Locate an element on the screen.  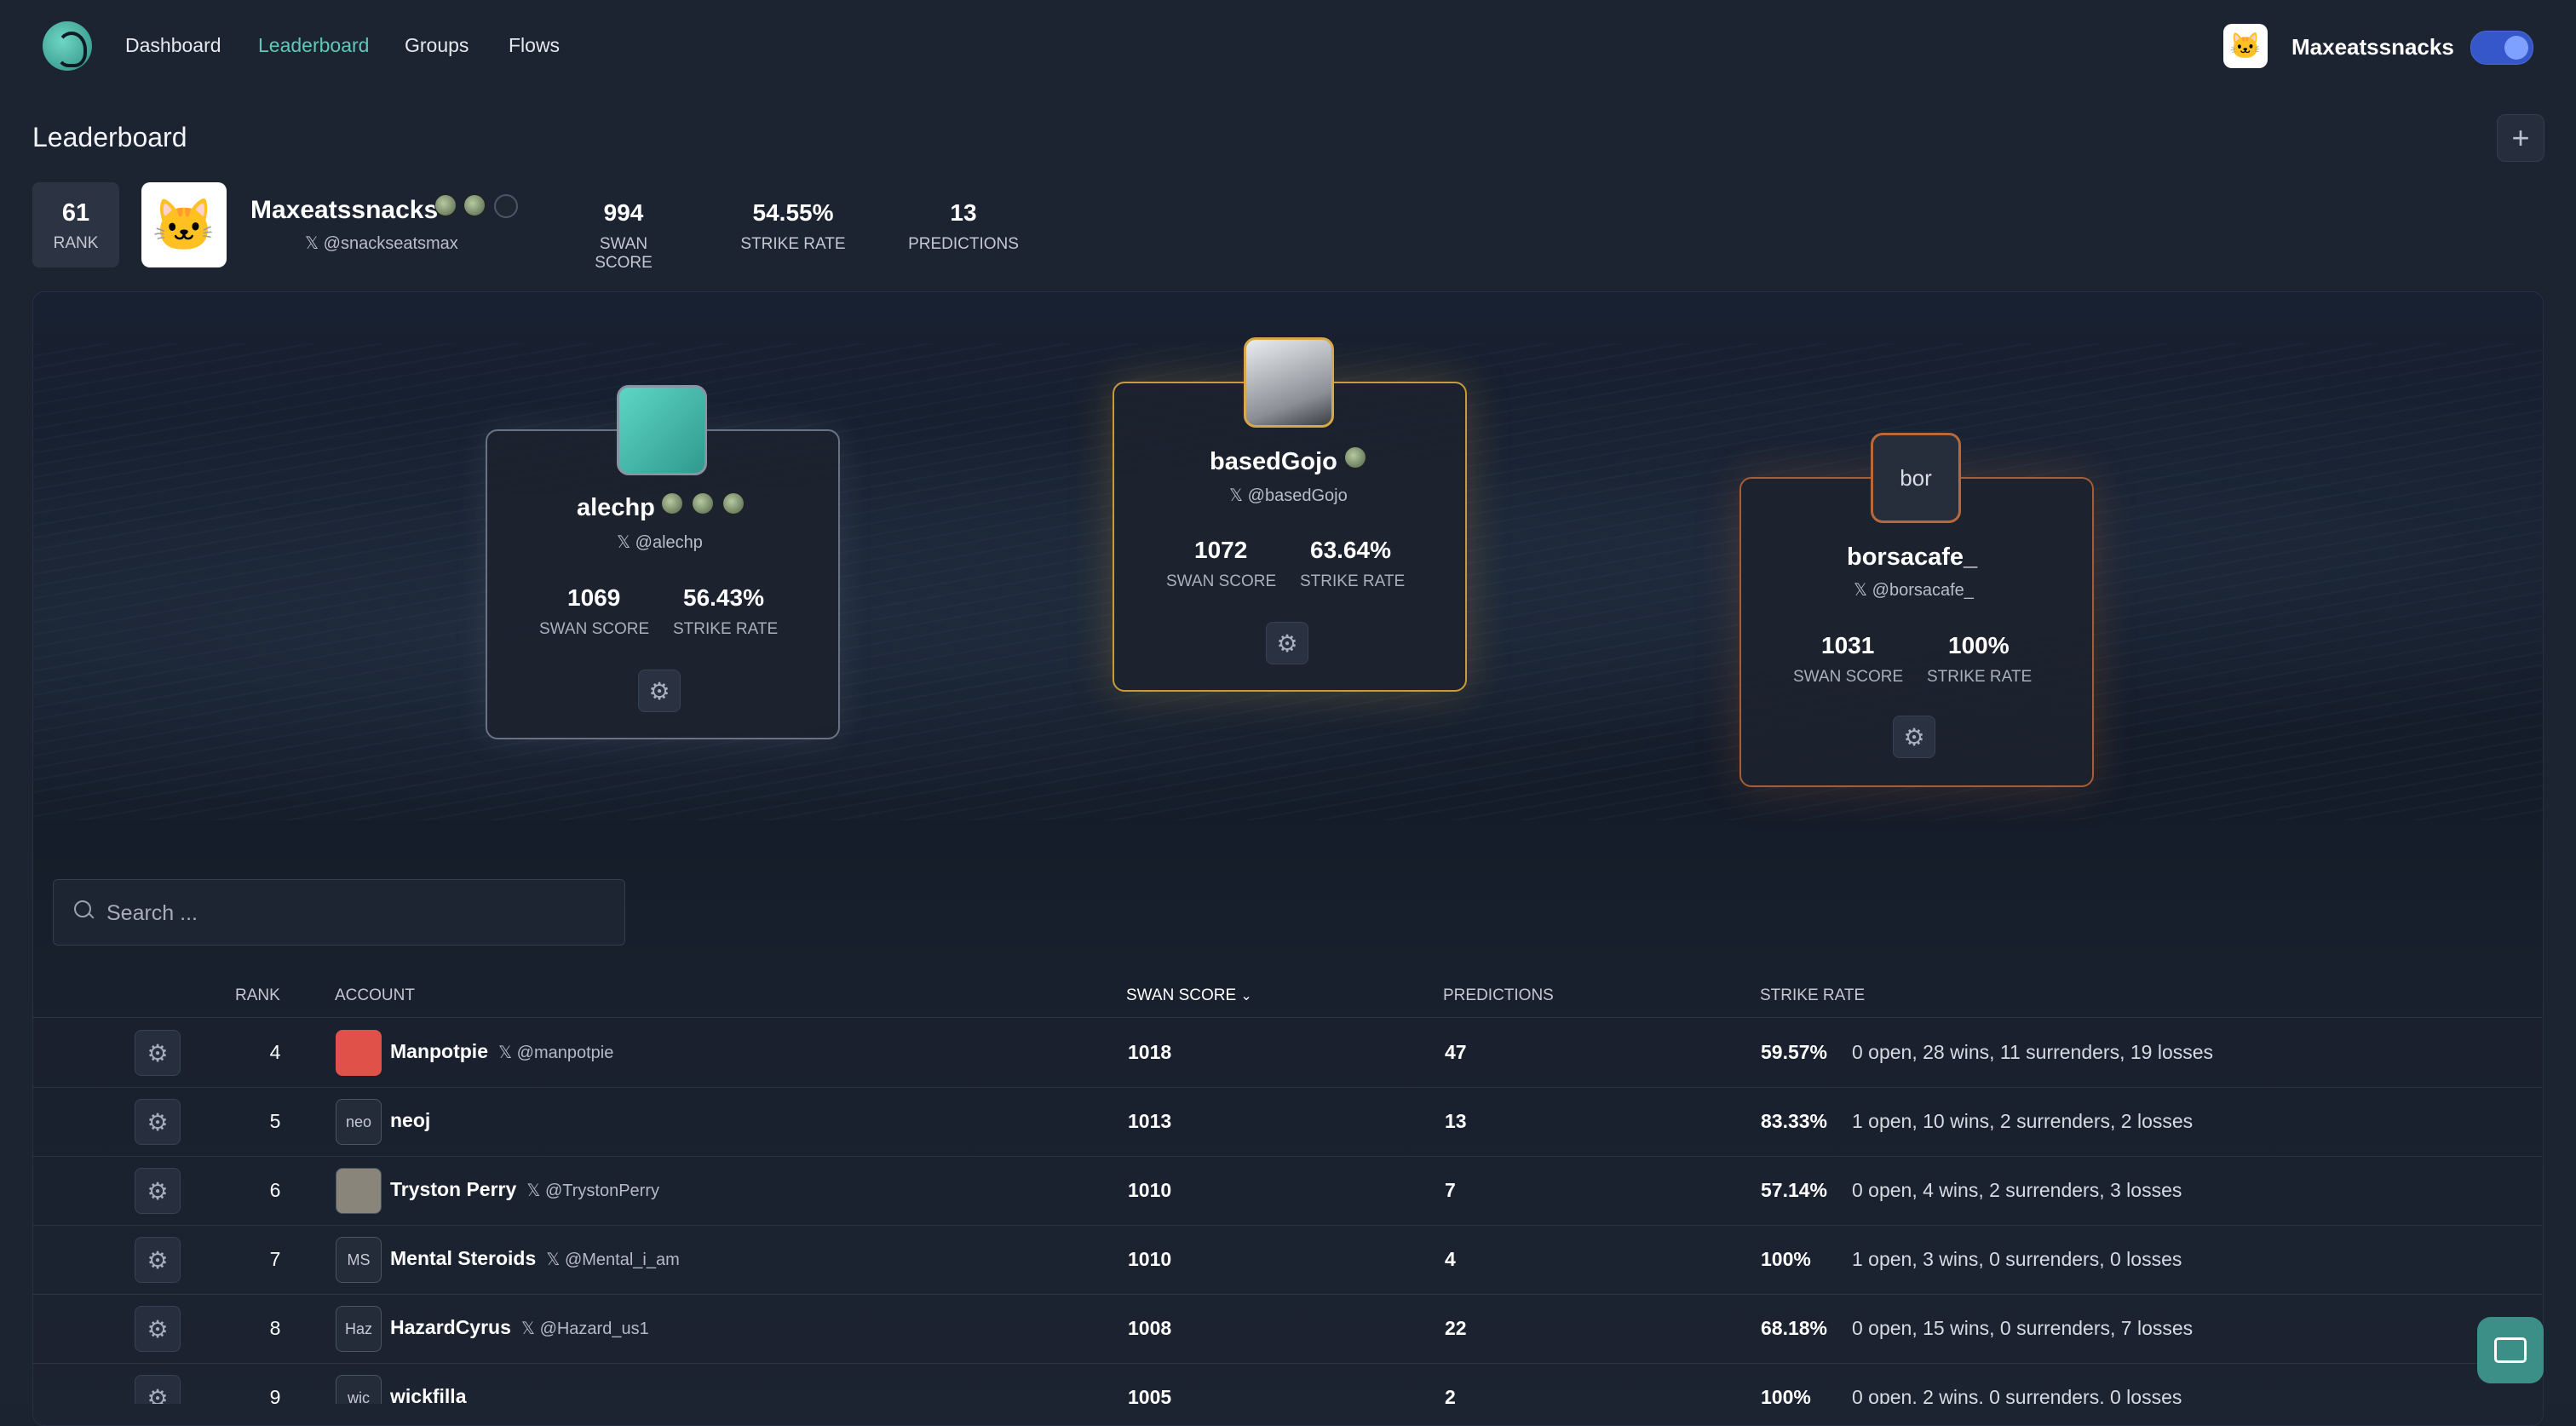
podium-handle-text: @borsacafe_ is located at coordinates (1923, 591).